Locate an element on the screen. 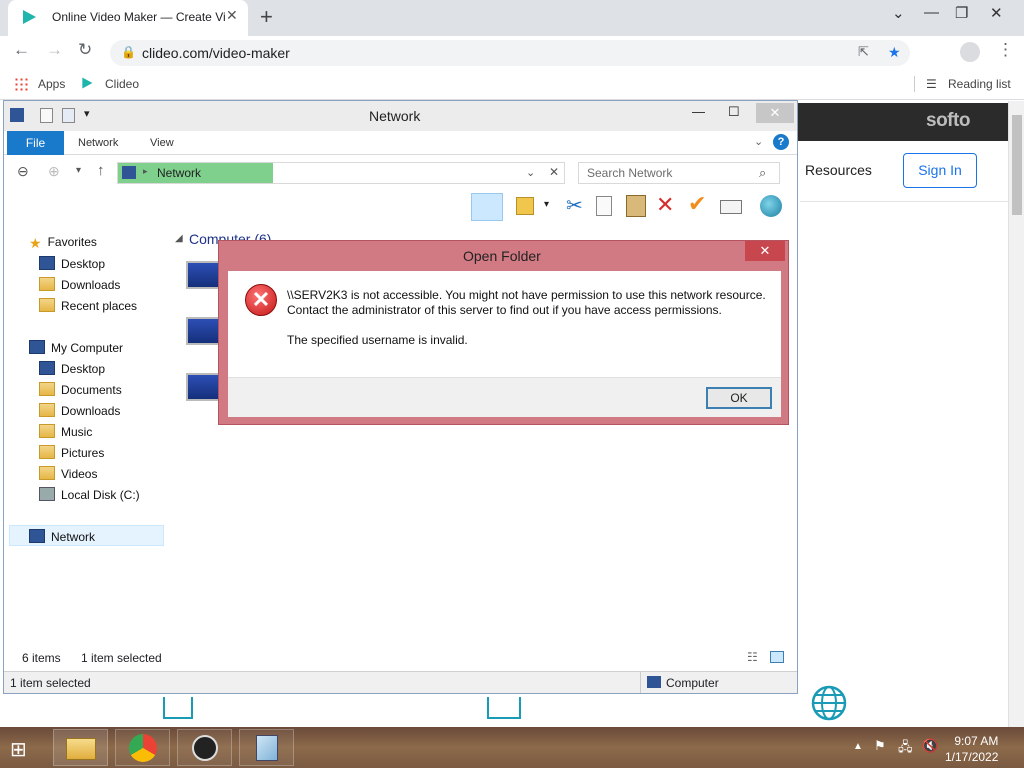  minimize-icon: — is located at coordinates (931, 12).